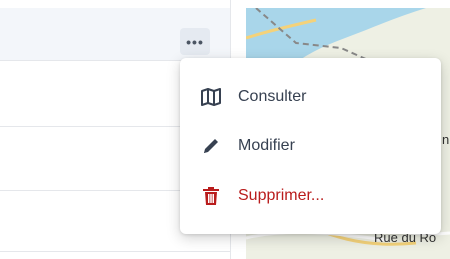 The width and height of the screenshot is (450, 259). I want to click on menu-item-modifier: Modifier, so click(310, 146).